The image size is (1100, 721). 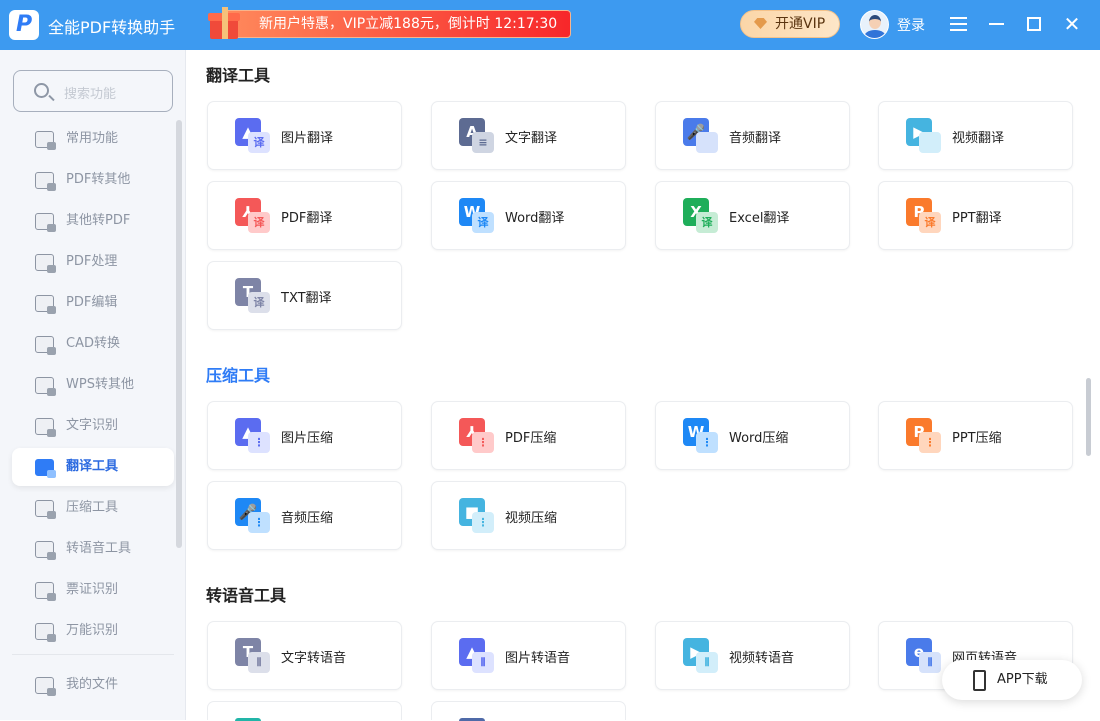 I want to click on tool-icon: ▲ ⦀, so click(x=477, y=656).